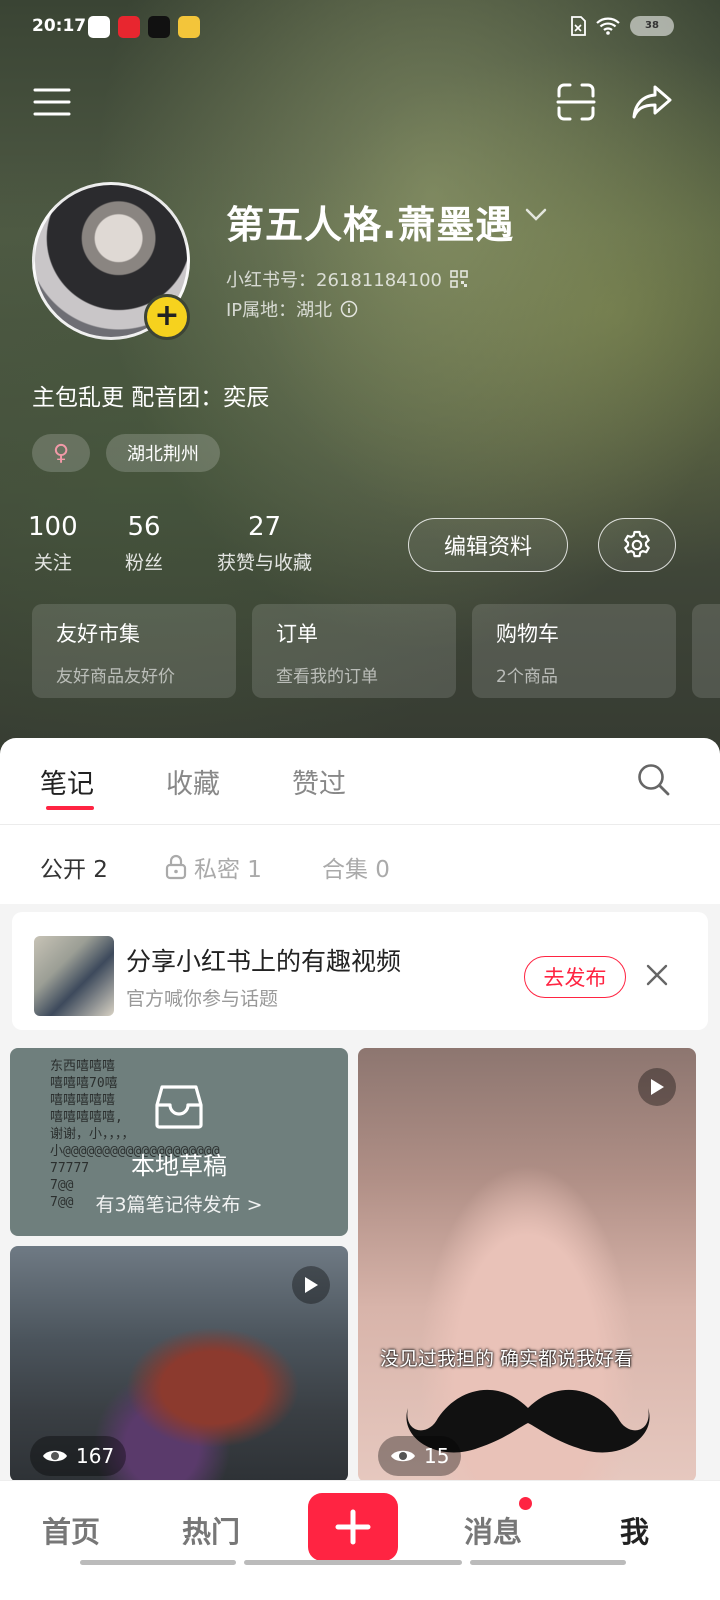 The width and height of the screenshot is (720, 1600). What do you see at coordinates (319, 781) in the screenshot?
I see `tab-liked: 赞过` at bounding box center [319, 781].